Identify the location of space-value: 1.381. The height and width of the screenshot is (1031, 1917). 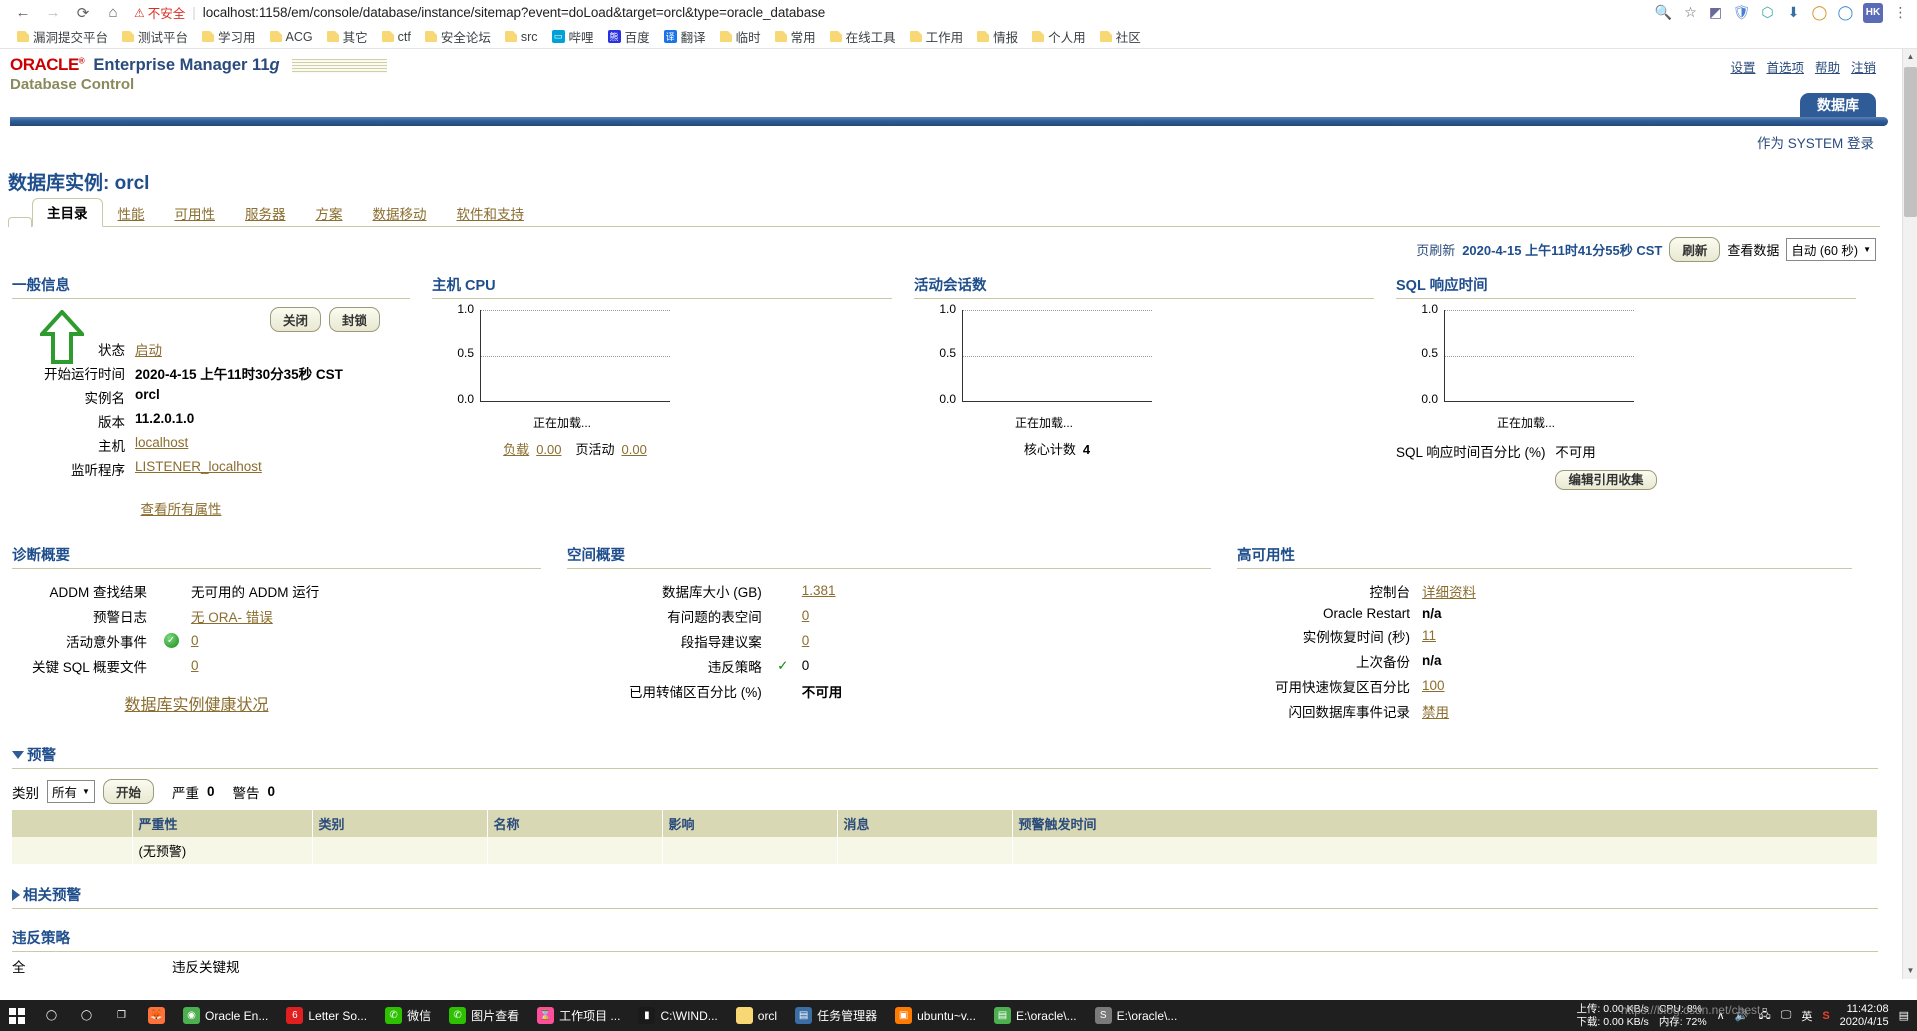
(818, 590).